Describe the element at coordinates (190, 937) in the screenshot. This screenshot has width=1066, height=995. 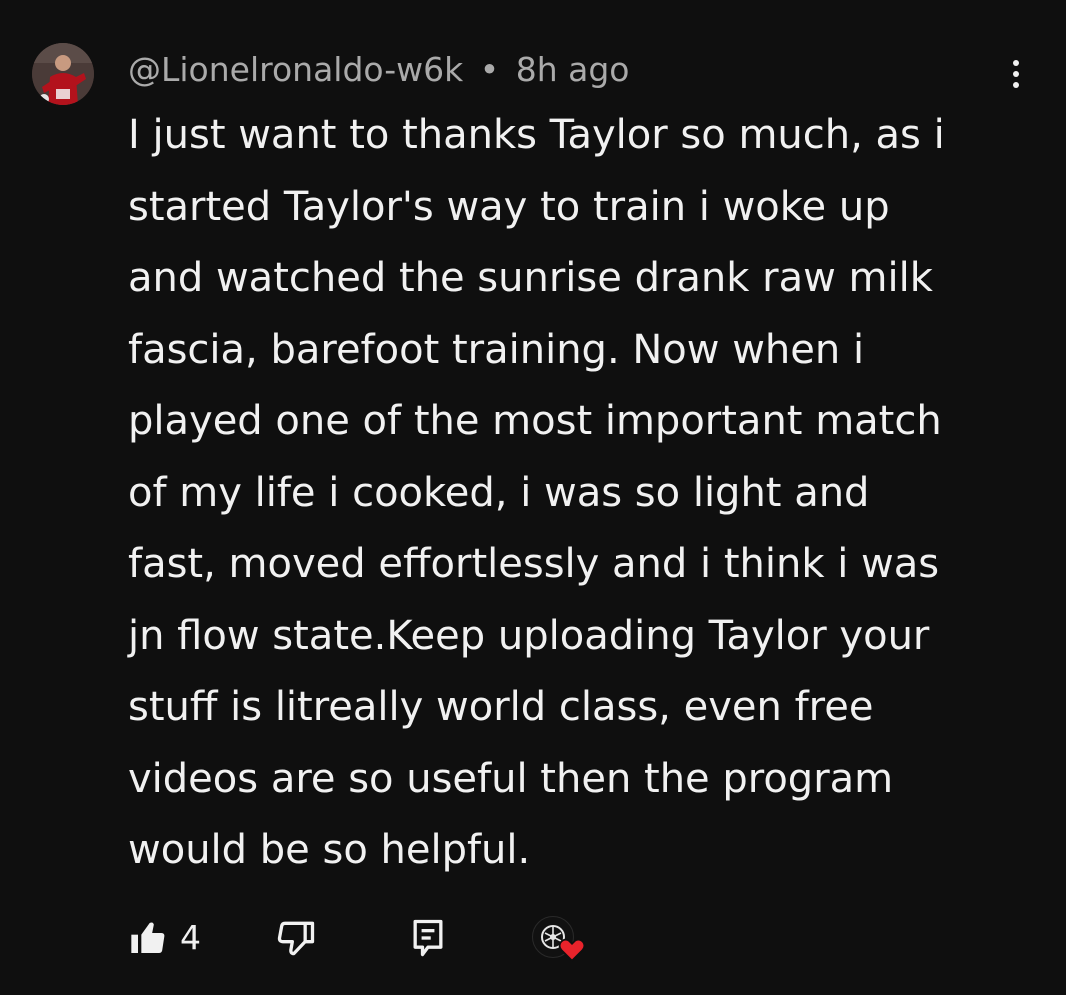
I see `like-count: 4` at that location.